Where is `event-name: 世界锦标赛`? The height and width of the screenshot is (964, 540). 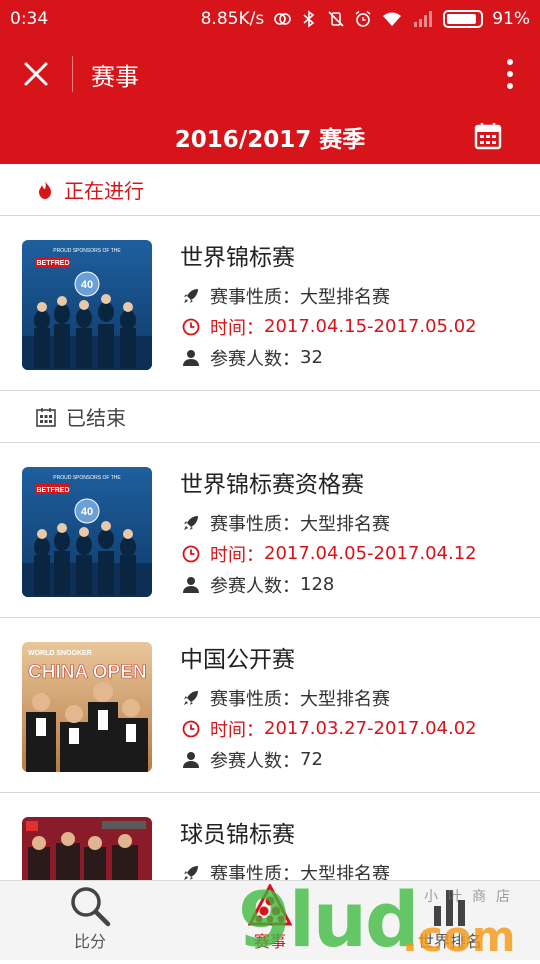
event-name: 世界锦标赛 is located at coordinates (237, 258).